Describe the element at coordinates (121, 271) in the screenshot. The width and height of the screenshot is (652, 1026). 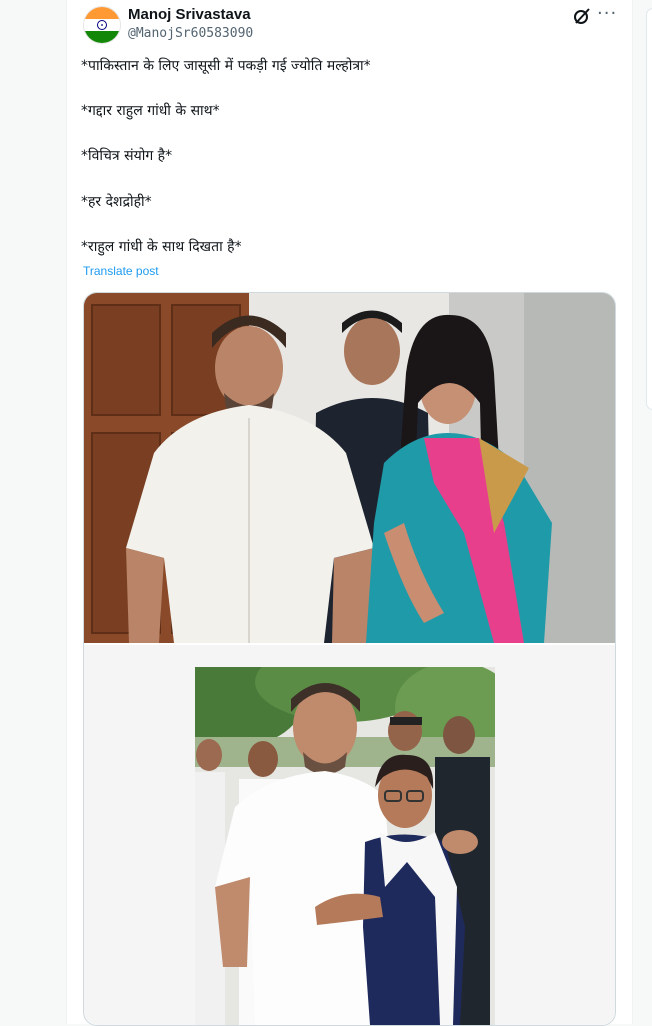
I see `translate-post-link: Translate post` at that location.